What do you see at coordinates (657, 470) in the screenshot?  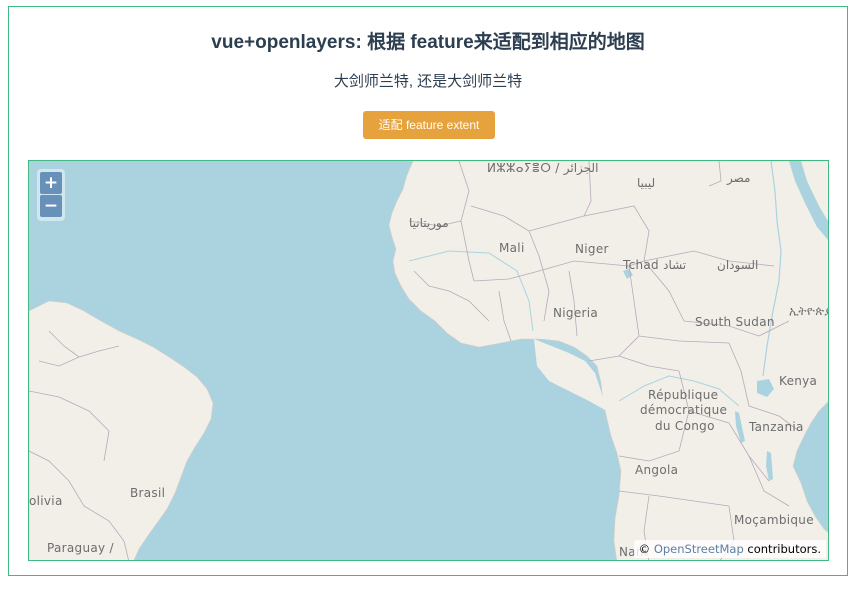 I see `map-label-angola: Angola` at bounding box center [657, 470].